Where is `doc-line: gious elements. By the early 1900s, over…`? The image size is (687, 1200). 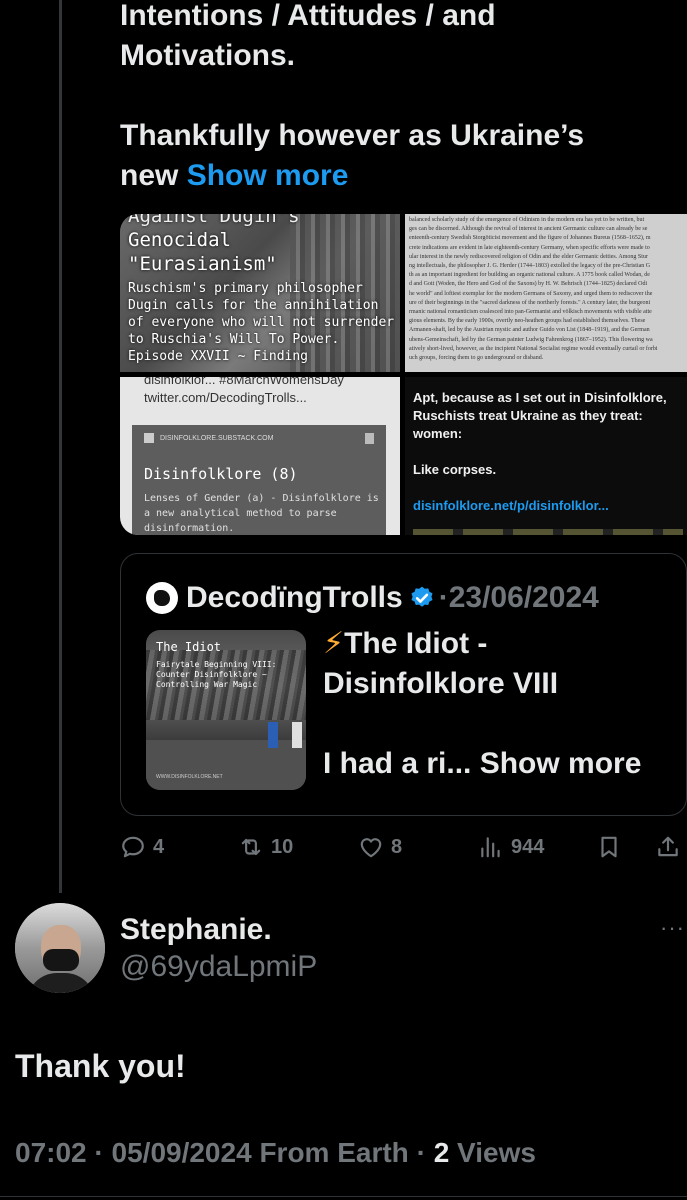 doc-line: gious elements. By the early 1900s, over… is located at coordinates (527, 321).